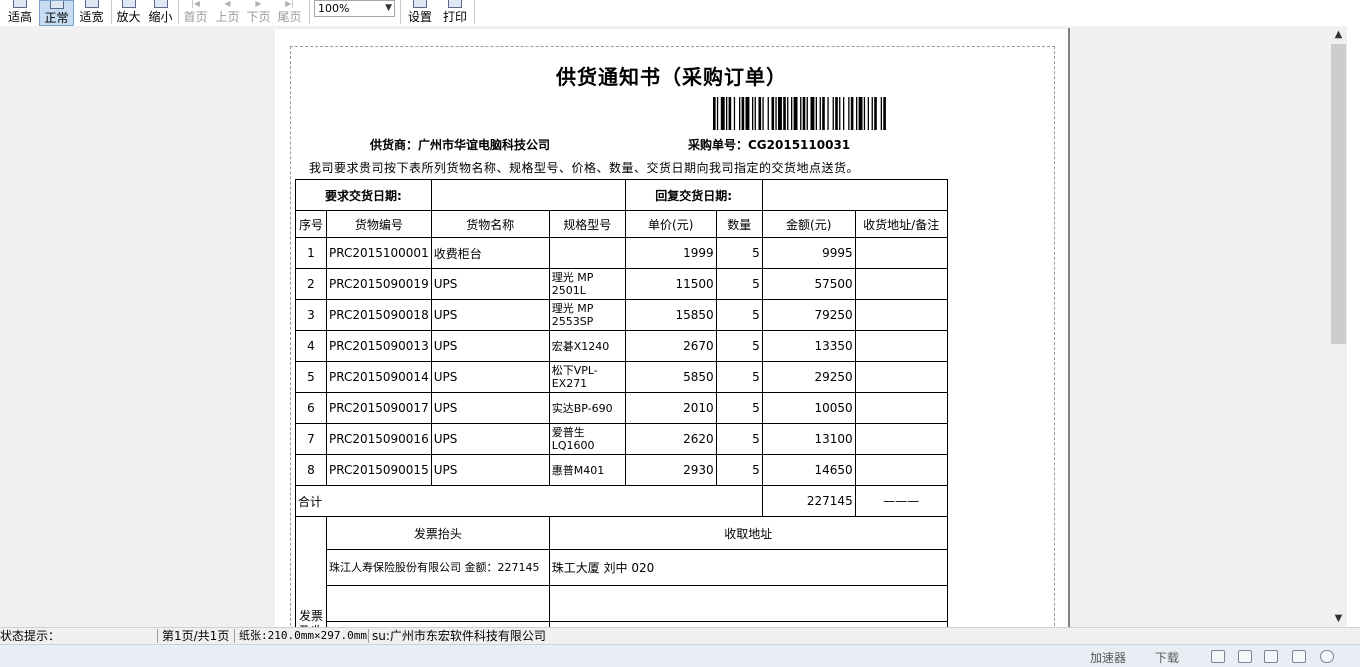 This screenshot has height=667, width=1360. Describe the element at coordinates (748, 603) in the screenshot. I see `receive-address-value` at that location.